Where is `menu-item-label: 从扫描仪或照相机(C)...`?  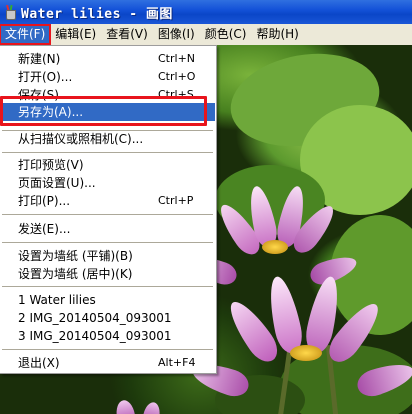 menu-item-label: 从扫描仪或照相机(C)... is located at coordinates (81, 139).